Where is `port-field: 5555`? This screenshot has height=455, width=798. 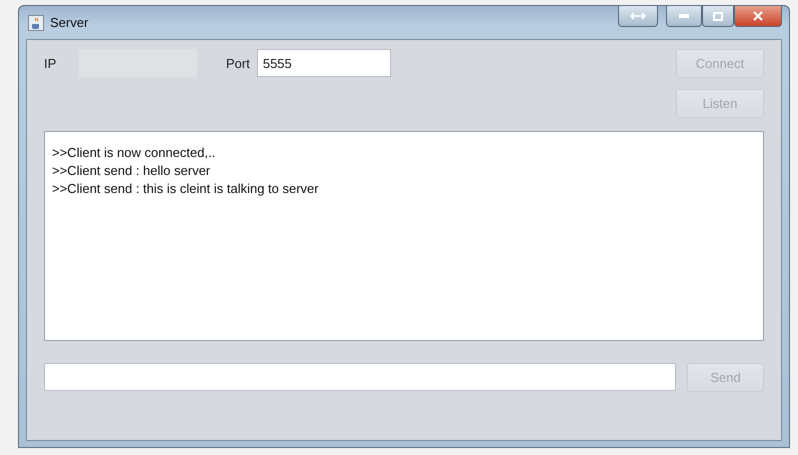 port-field: 5555 is located at coordinates (323, 63).